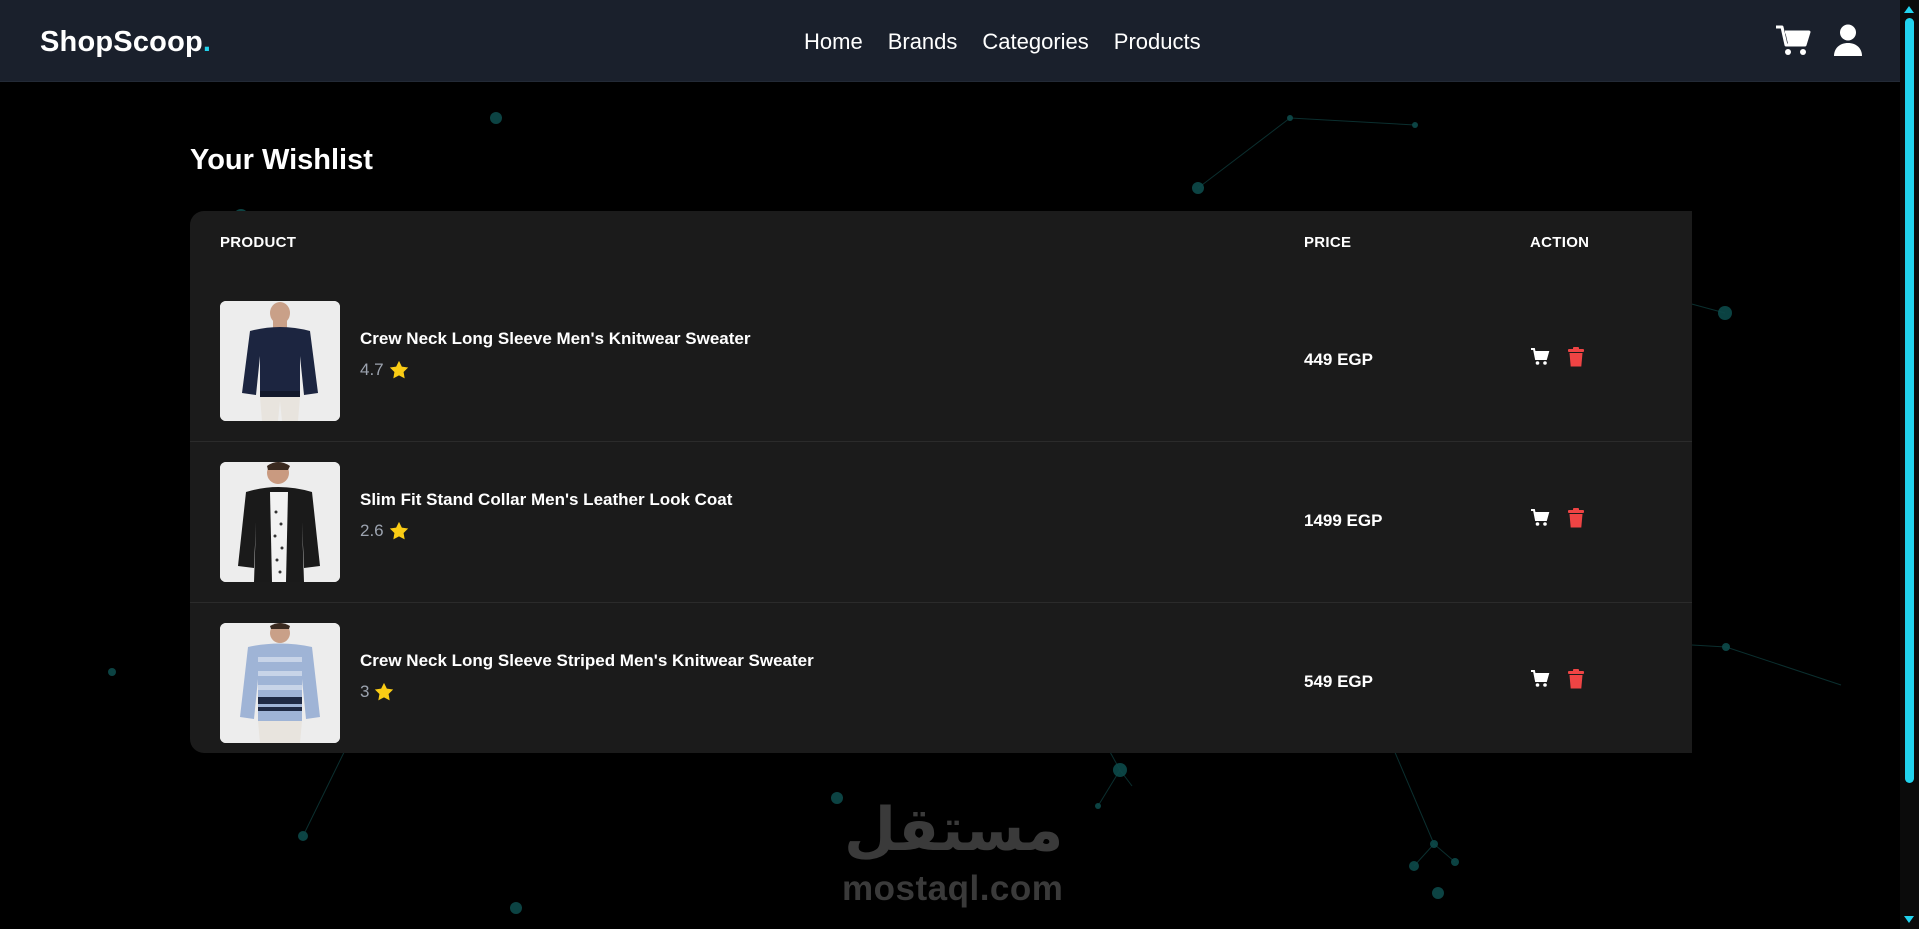  What do you see at coordinates (1328, 242) in the screenshot?
I see `column-header-price: PRICE` at bounding box center [1328, 242].